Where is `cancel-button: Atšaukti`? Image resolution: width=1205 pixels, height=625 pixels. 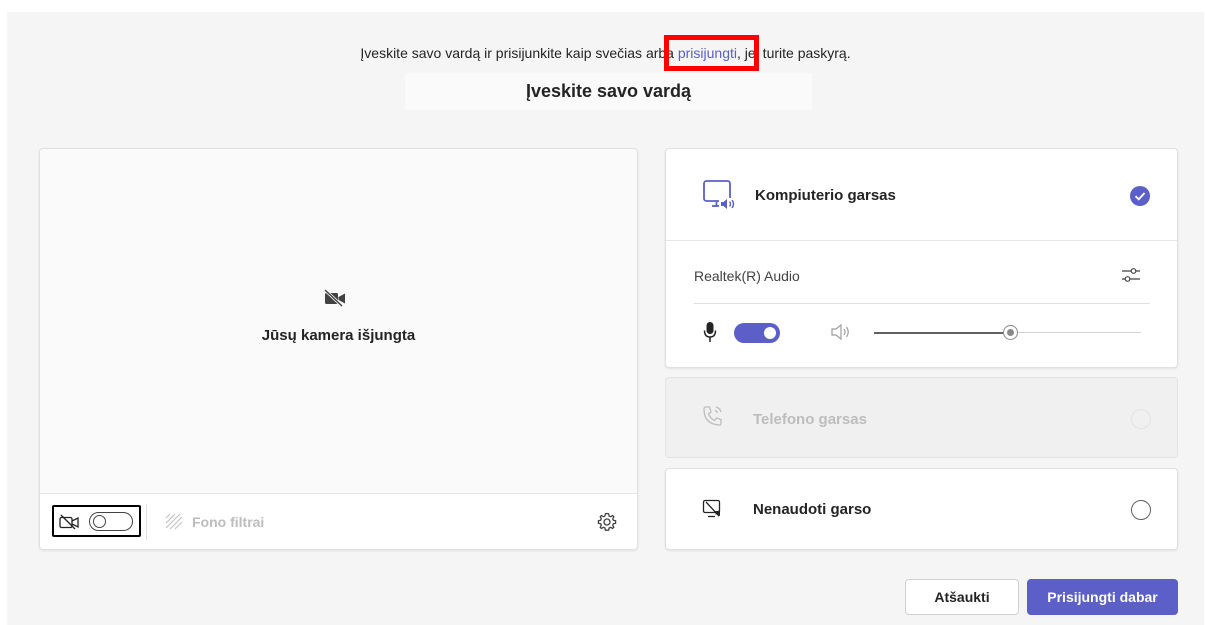 cancel-button: Atšaukti is located at coordinates (962, 597).